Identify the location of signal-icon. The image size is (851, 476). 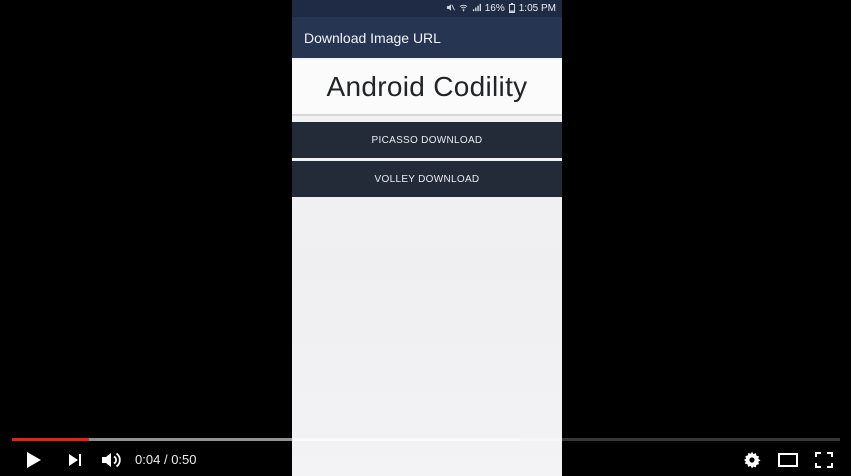
(476, 8).